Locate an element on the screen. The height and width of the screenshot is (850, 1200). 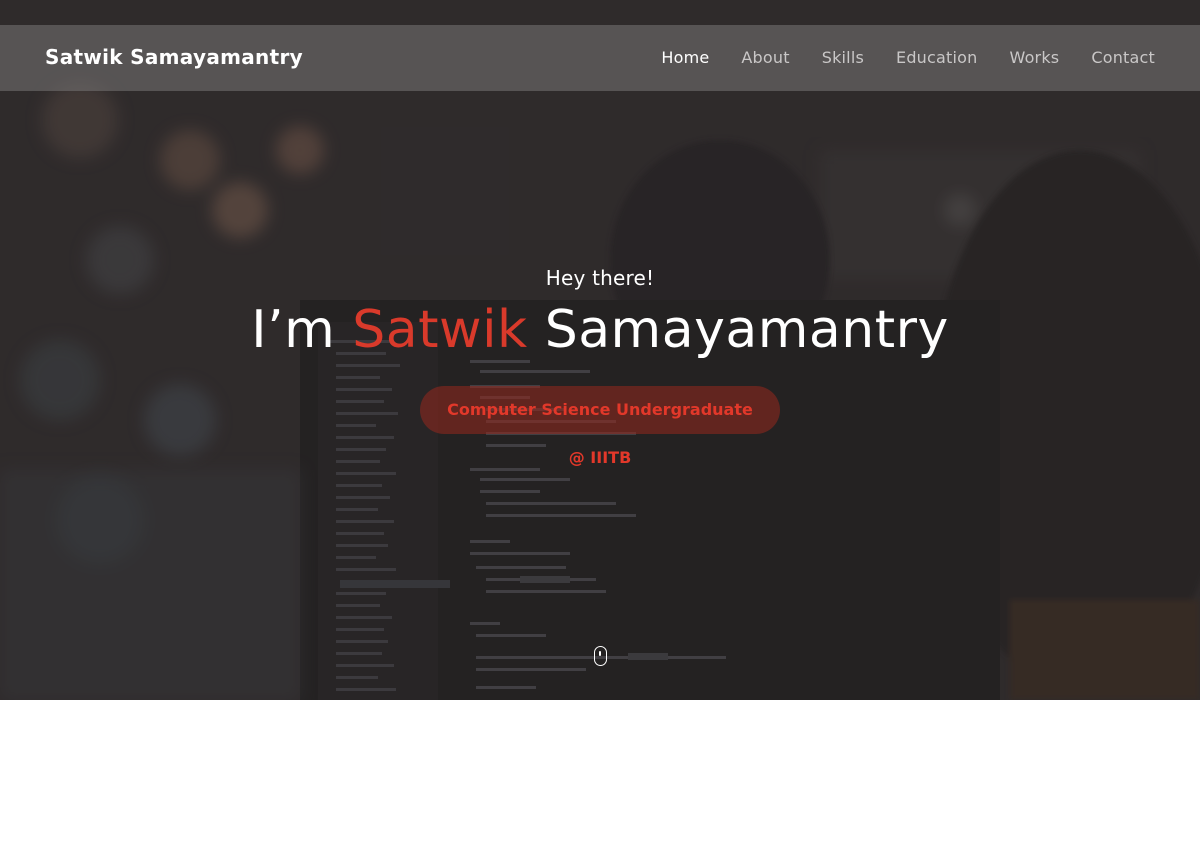
brand-logo-link: Satwik Samayamantry is located at coordinates (174, 57).